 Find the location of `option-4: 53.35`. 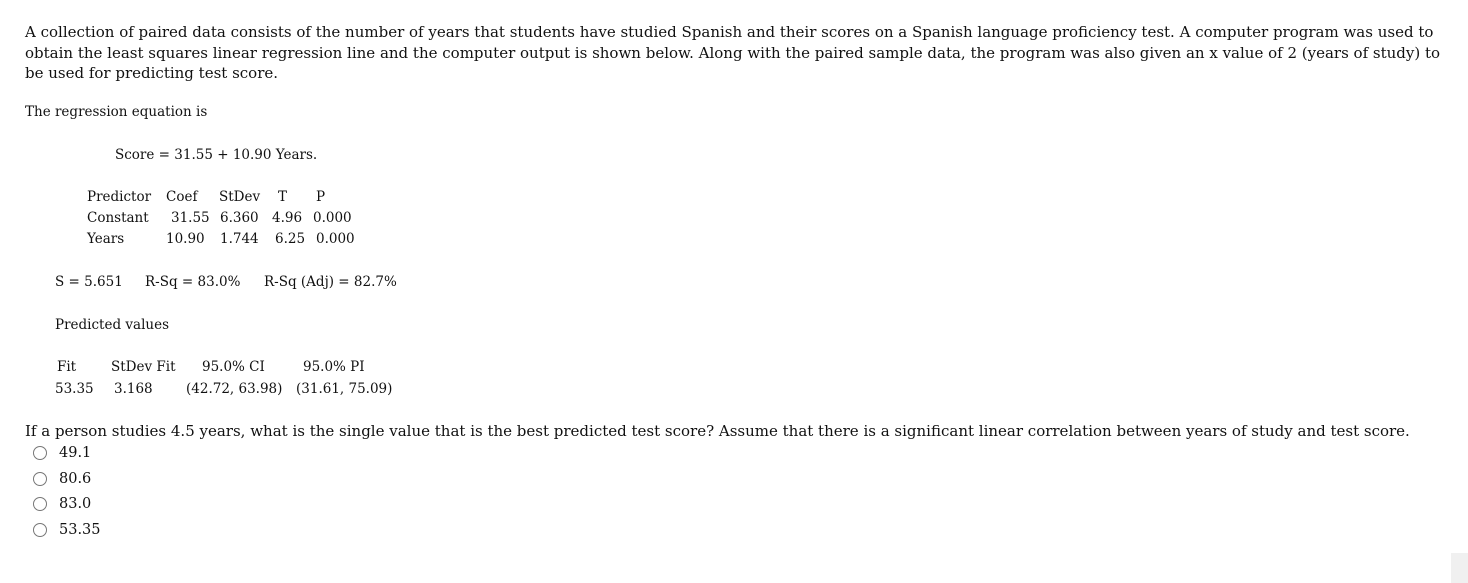

option-4: 53.35 is located at coordinates (67, 530).